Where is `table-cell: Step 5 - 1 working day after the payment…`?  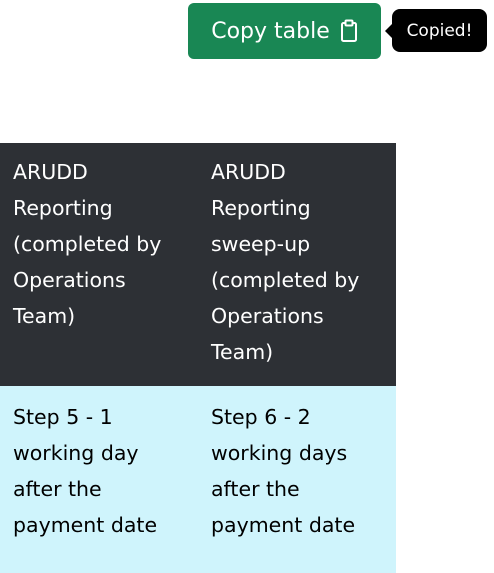
table-cell: Step 5 - 1 working day after the payment… is located at coordinates (99, 479).